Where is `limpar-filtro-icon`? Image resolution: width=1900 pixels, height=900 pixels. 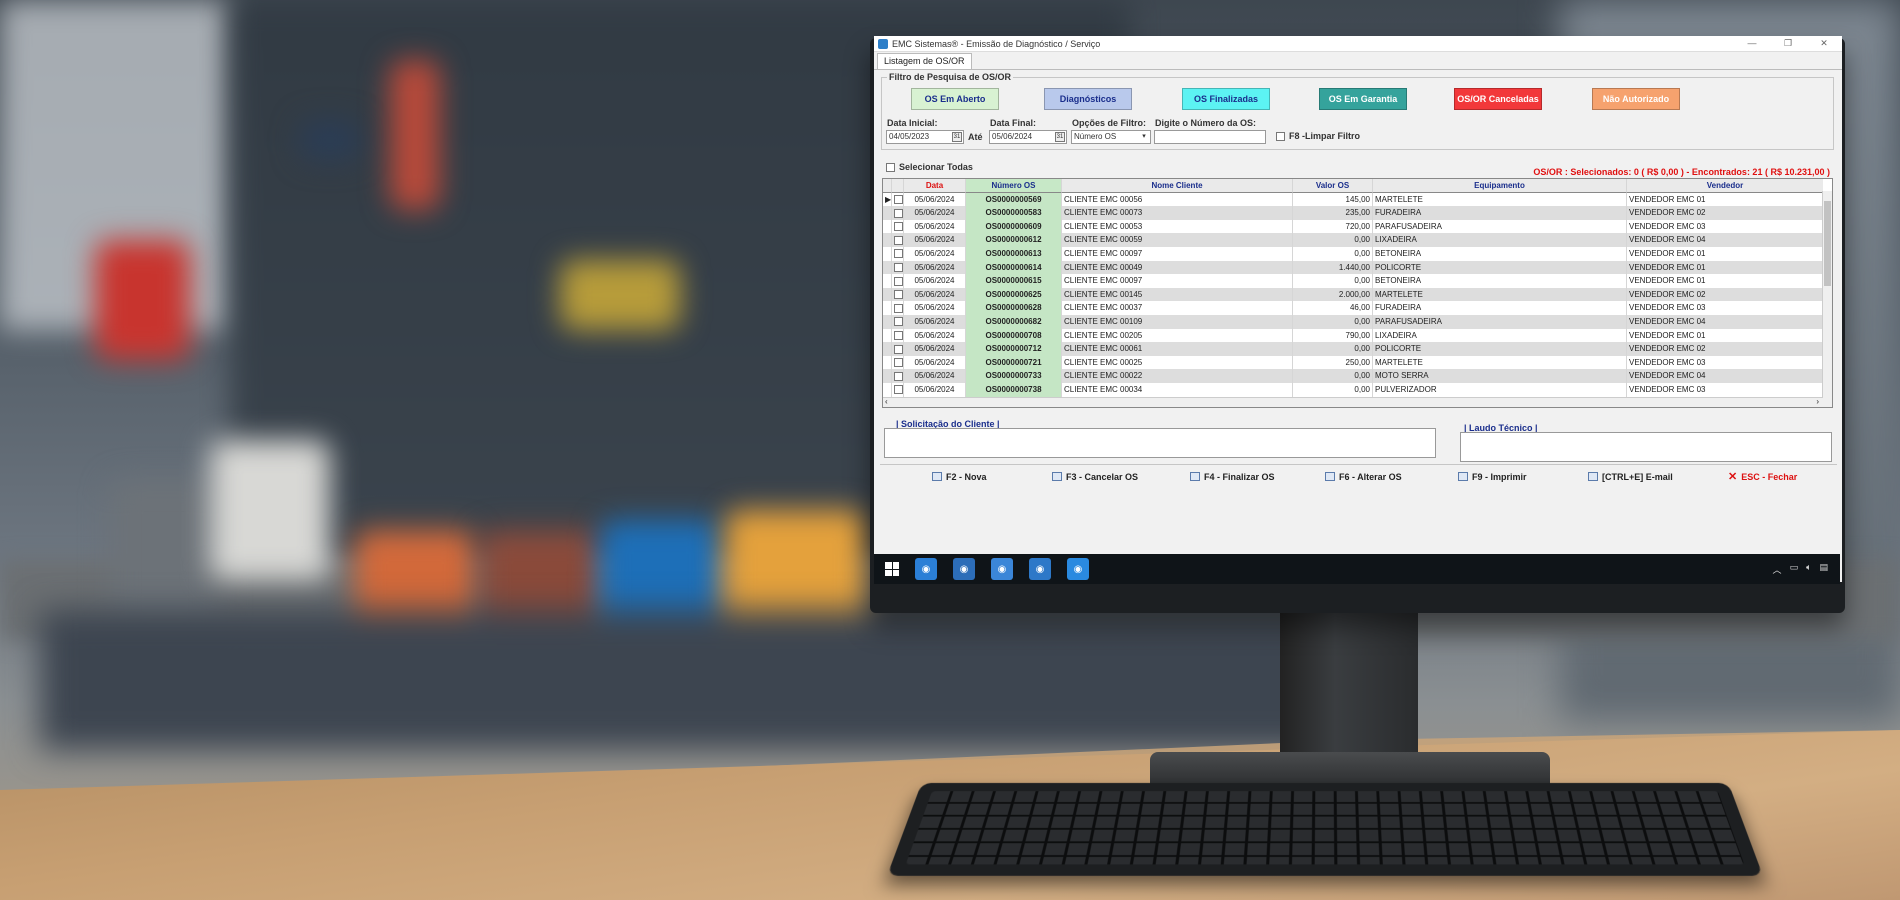 limpar-filtro-icon is located at coordinates (1280, 136).